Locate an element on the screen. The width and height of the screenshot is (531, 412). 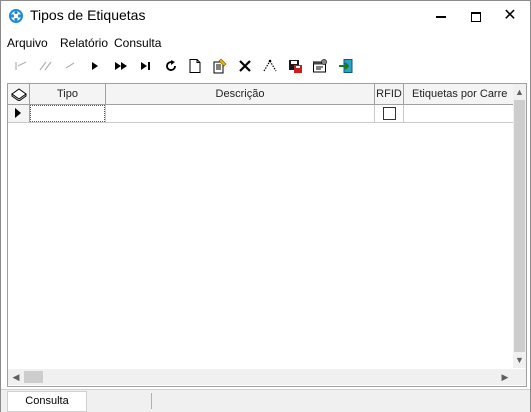
cell-tipo is located at coordinates (68, 113).